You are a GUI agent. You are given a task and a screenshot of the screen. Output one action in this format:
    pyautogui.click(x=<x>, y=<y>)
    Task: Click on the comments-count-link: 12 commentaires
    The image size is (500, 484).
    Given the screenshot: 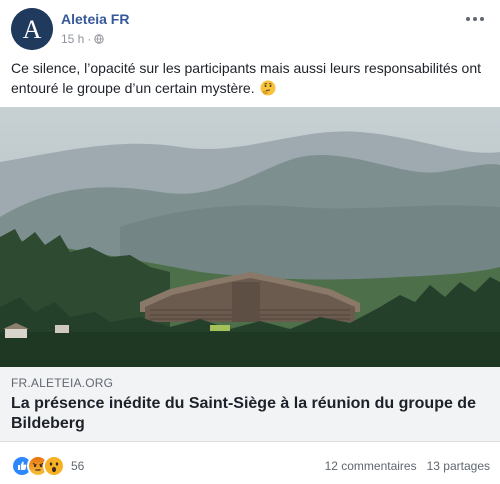 What is the action you would take?
    pyautogui.click(x=371, y=466)
    